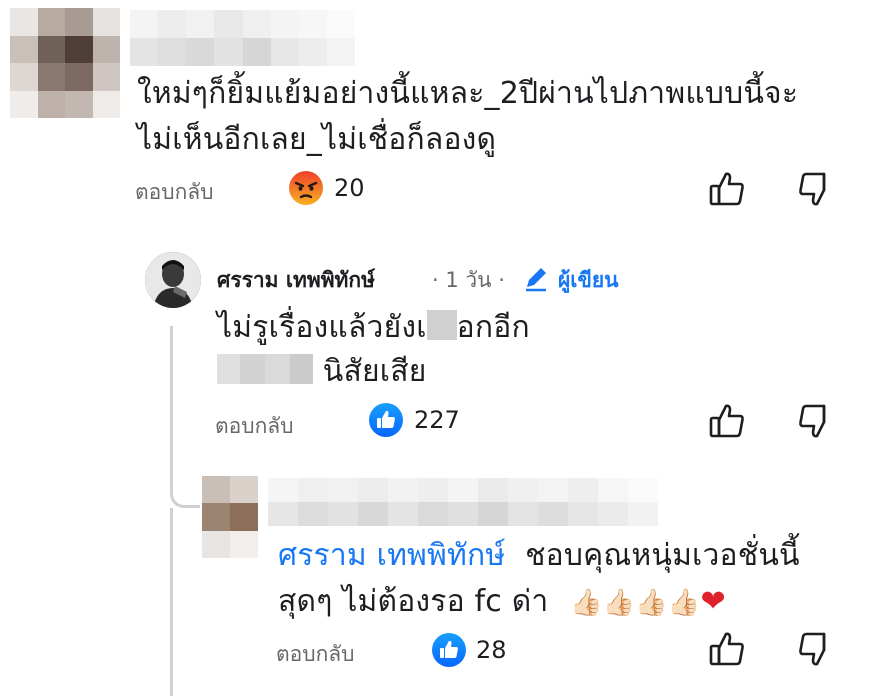 Image resolution: width=870 pixels, height=696 pixels. What do you see at coordinates (391, 555) in the screenshot?
I see `mention-link: ศรราม เทพพิทักษ์` at bounding box center [391, 555].